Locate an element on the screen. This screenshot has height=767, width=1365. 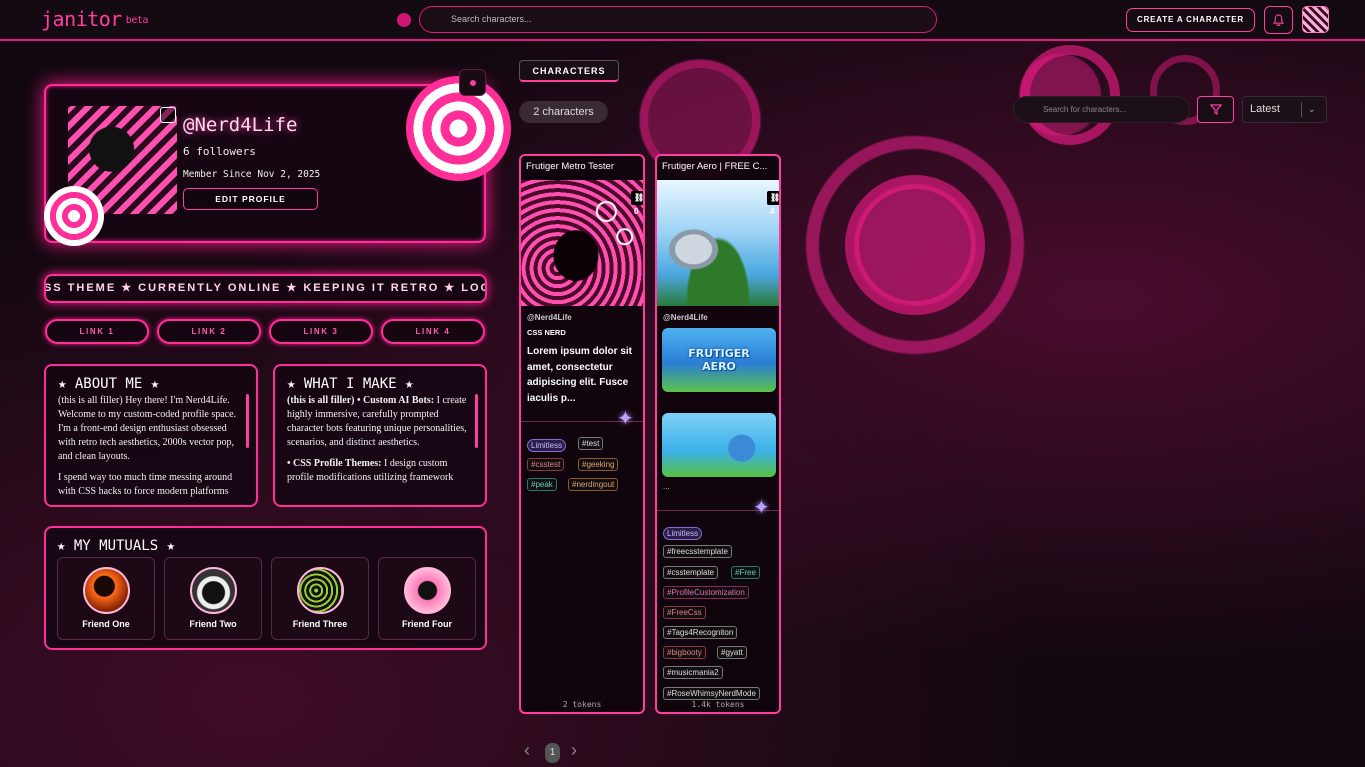
chevron-down-icon: ⌄ is located at coordinates (1312, 109).